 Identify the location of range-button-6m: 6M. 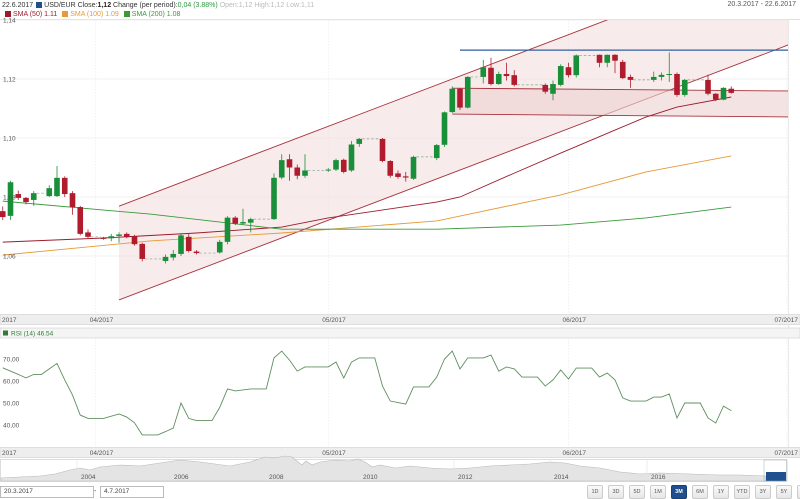
(700, 492).